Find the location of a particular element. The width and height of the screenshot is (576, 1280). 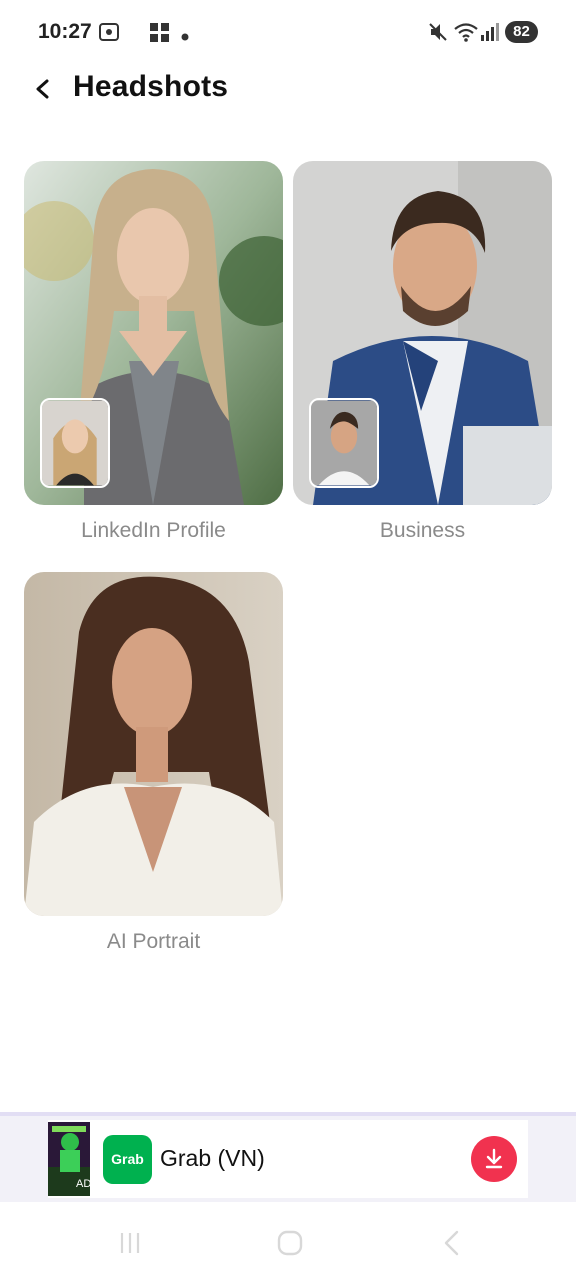

back-icon is located at coordinates (451, 1243).